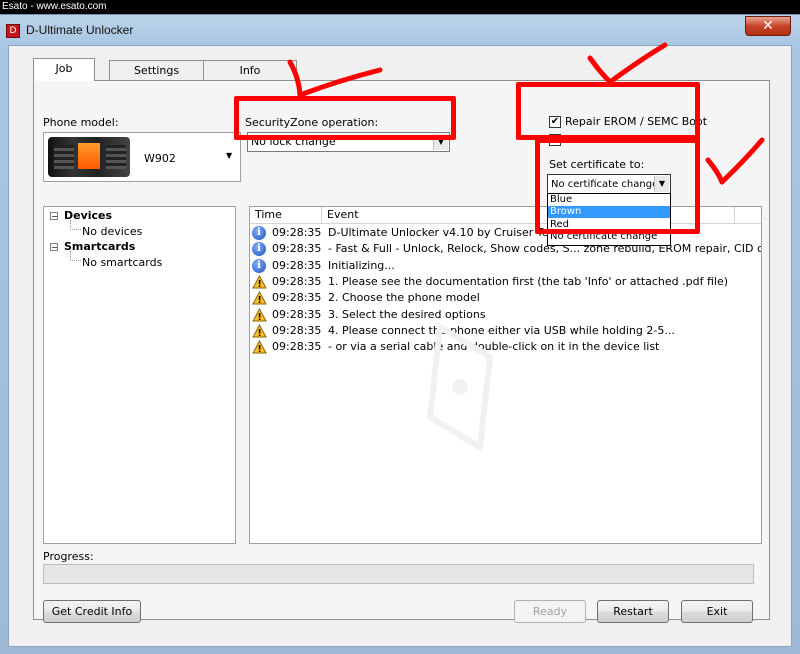  Describe the element at coordinates (122, 262) in the screenshot. I see `tree-node-no-smartcards: No smartcards` at that location.